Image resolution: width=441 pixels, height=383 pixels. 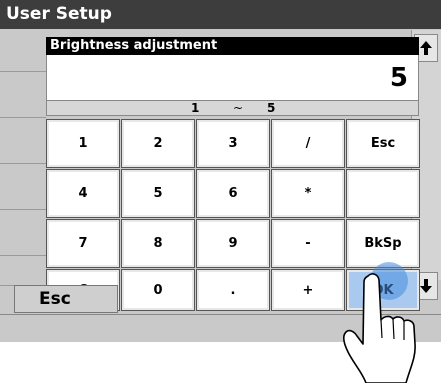 I want to click on range-max: 5, so click(x=271, y=108).